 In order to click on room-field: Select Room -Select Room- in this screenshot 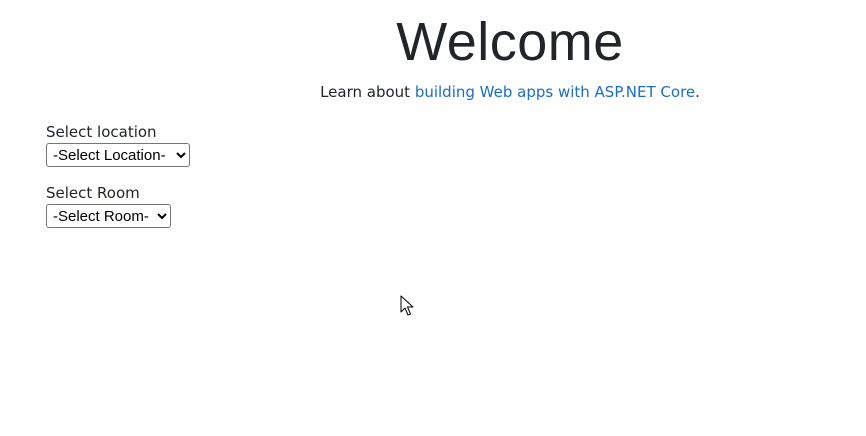, I will do `click(118, 206)`.